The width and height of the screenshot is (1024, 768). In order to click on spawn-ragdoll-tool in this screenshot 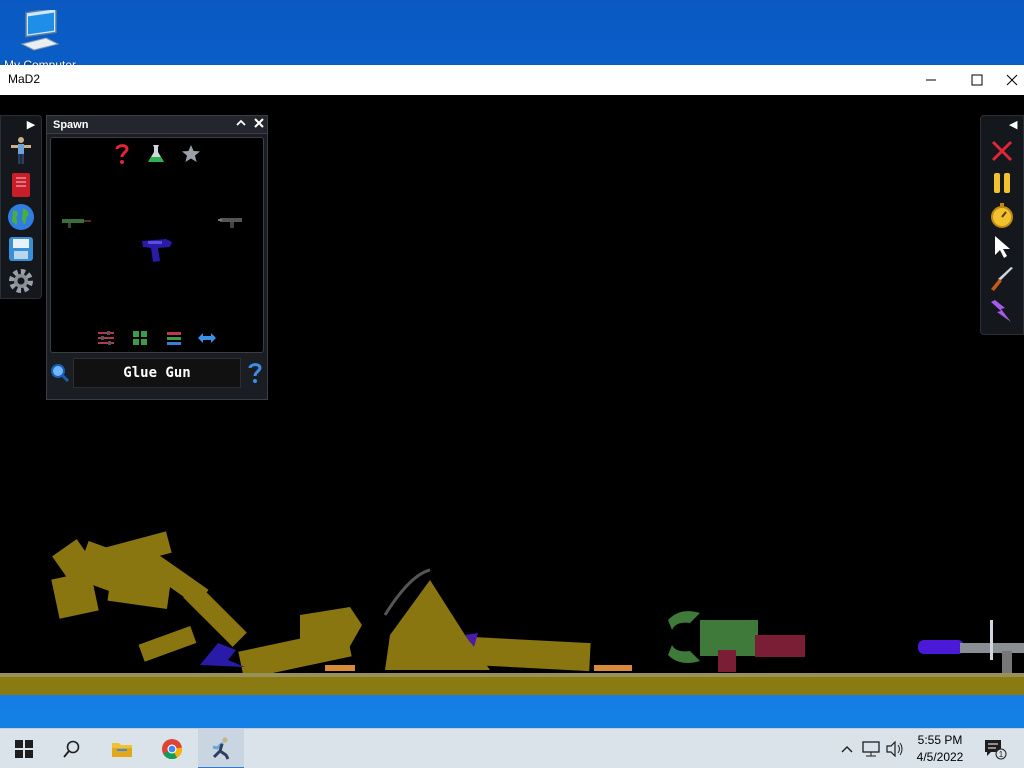, I will do `click(21, 151)`.